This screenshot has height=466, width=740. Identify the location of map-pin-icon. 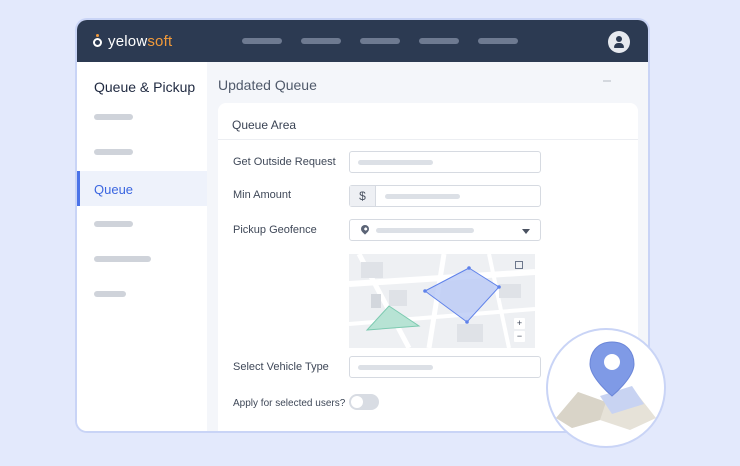
(365, 229).